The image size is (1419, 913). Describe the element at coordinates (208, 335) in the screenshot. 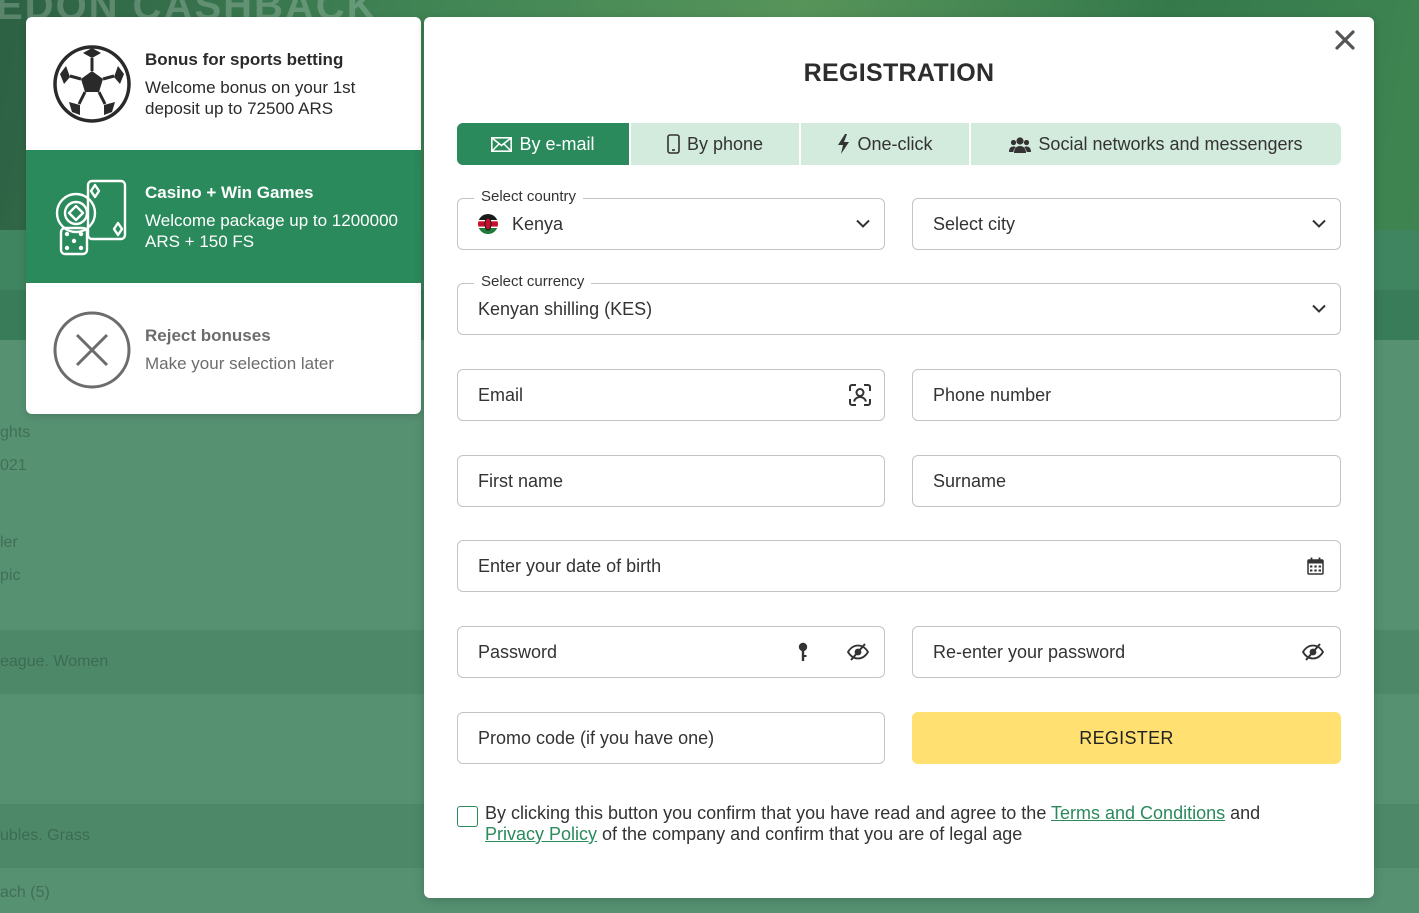

I see `bonus-title: Reject bonuses` at that location.